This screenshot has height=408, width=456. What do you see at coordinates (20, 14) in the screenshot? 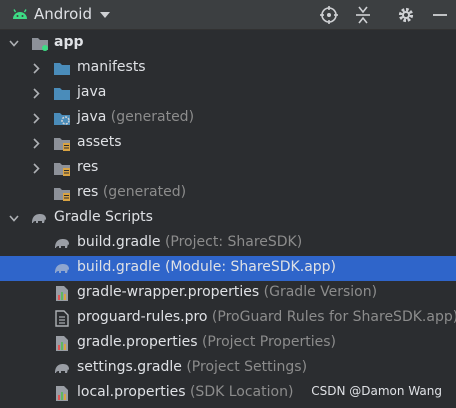
I see `android-icon` at bounding box center [20, 14].